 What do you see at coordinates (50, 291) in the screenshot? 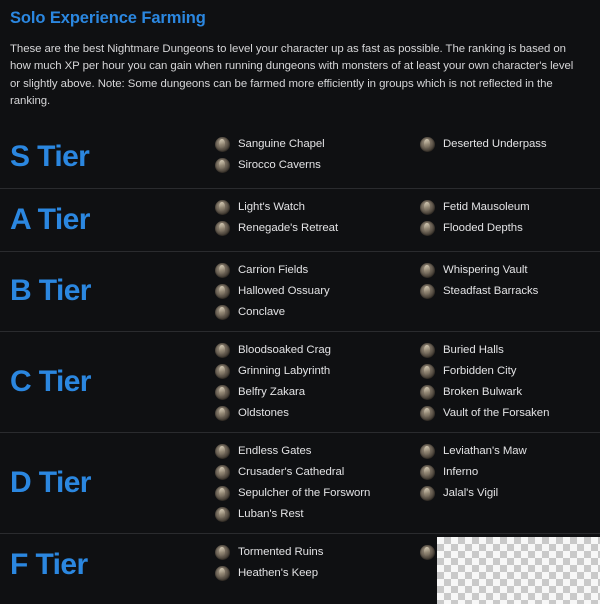
I see `tier-label: B Tier` at bounding box center [50, 291].